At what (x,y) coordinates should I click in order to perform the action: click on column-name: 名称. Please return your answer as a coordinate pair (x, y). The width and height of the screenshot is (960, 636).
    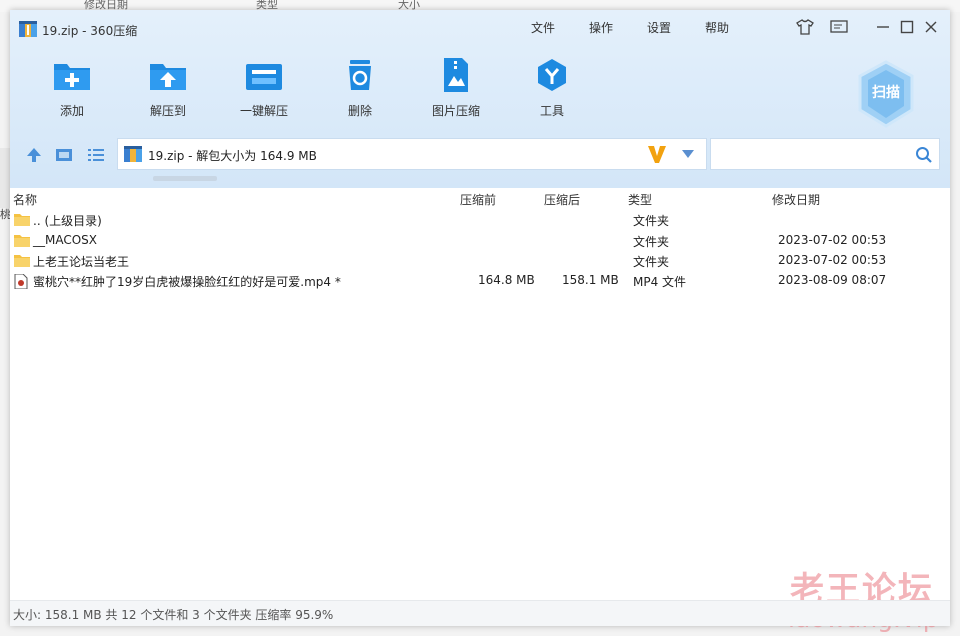
    Looking at the image, I should click on (25, 199).